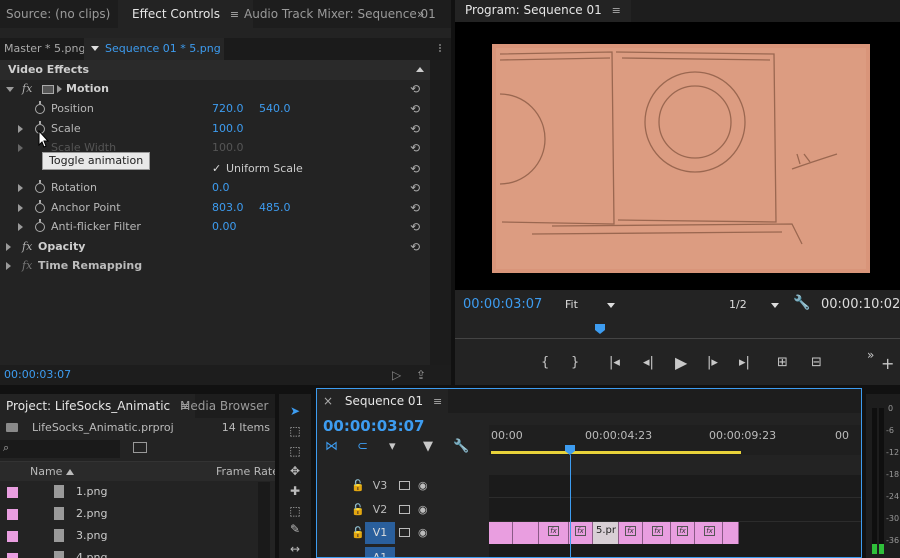  What do you see at coordinates (380, 533) in the screenshot?
I see `track-name: V1` at bounding box center [380, 533].